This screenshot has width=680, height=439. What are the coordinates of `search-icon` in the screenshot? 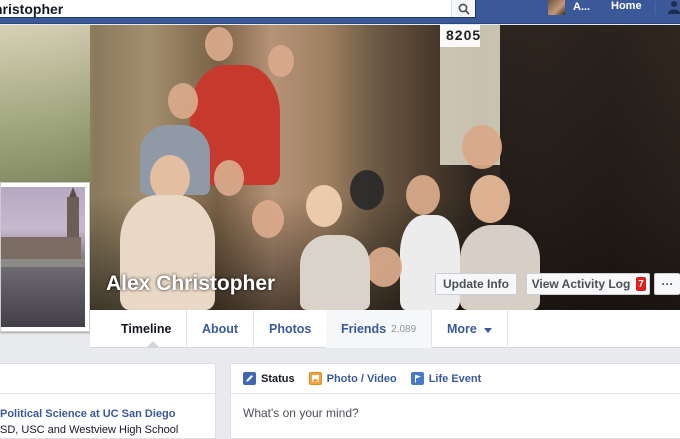 It's located at (464, 9).